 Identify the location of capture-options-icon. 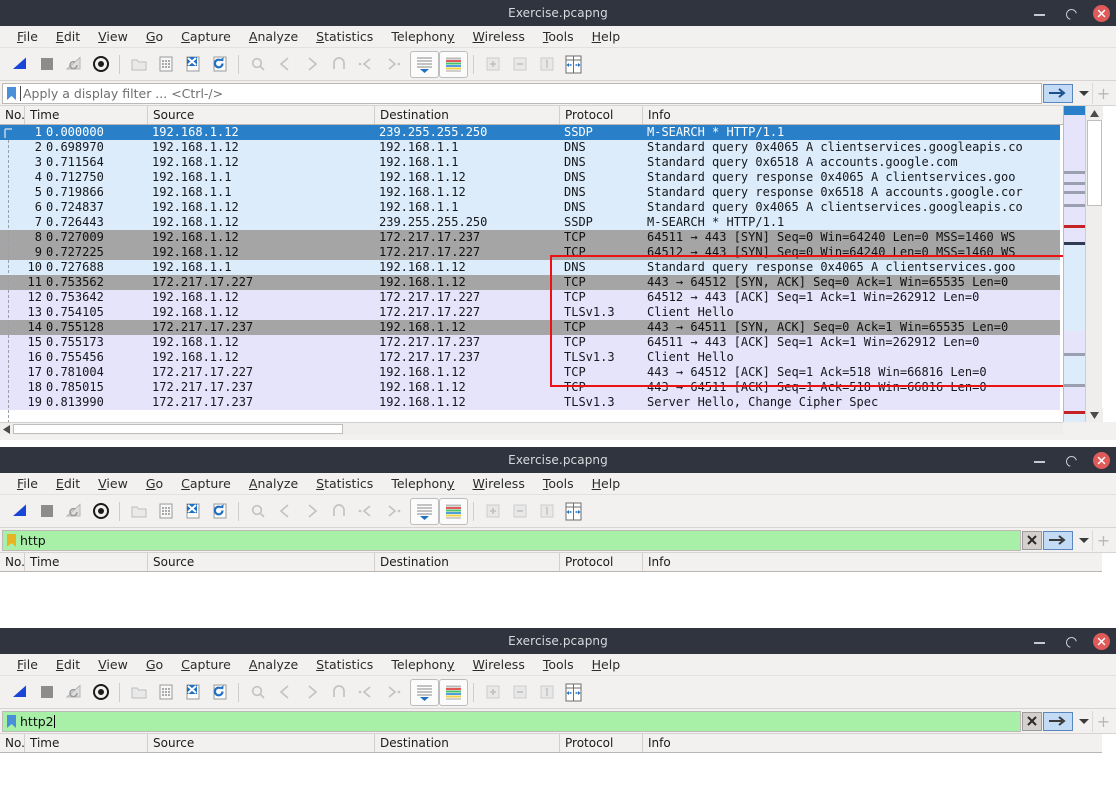
(100, 692).